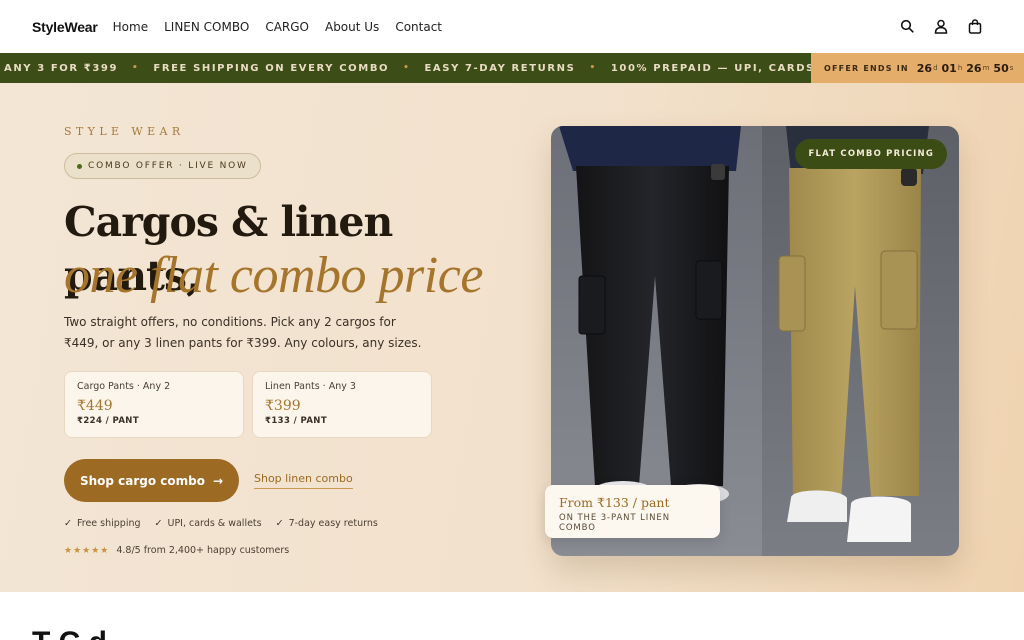  I want to click on cargo-price-card: Cargo Pants · Any 2 ₹449 ₹224 / PANT, so click(154, 404).